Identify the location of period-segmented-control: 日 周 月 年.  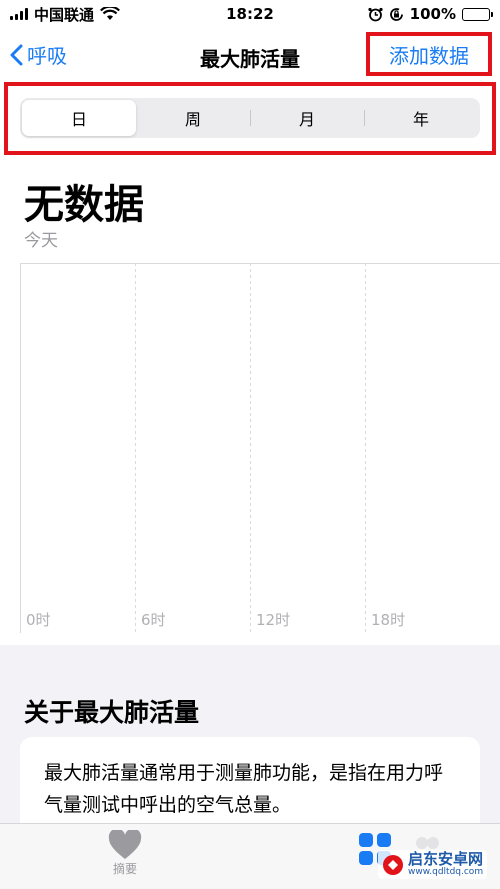
(250, 118).